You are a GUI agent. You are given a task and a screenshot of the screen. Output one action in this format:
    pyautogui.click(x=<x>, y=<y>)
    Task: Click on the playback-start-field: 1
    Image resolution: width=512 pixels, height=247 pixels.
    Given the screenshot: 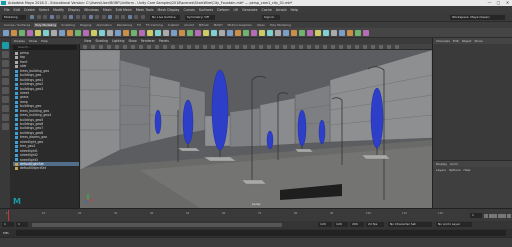 What is the action you would take?
    pyautogui.click(x=22, y=224)
    